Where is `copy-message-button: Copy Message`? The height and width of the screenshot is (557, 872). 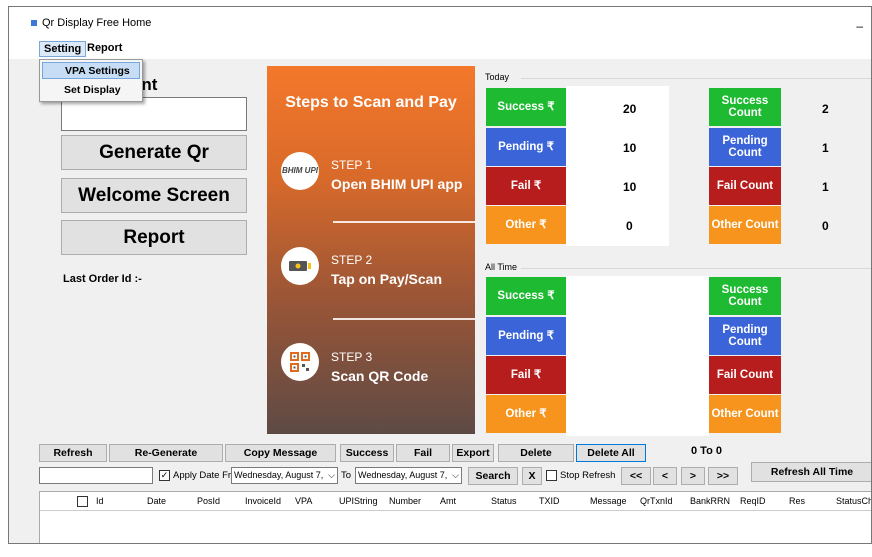 copy-message-button: Copy Message is located at coordinates (280, 453).